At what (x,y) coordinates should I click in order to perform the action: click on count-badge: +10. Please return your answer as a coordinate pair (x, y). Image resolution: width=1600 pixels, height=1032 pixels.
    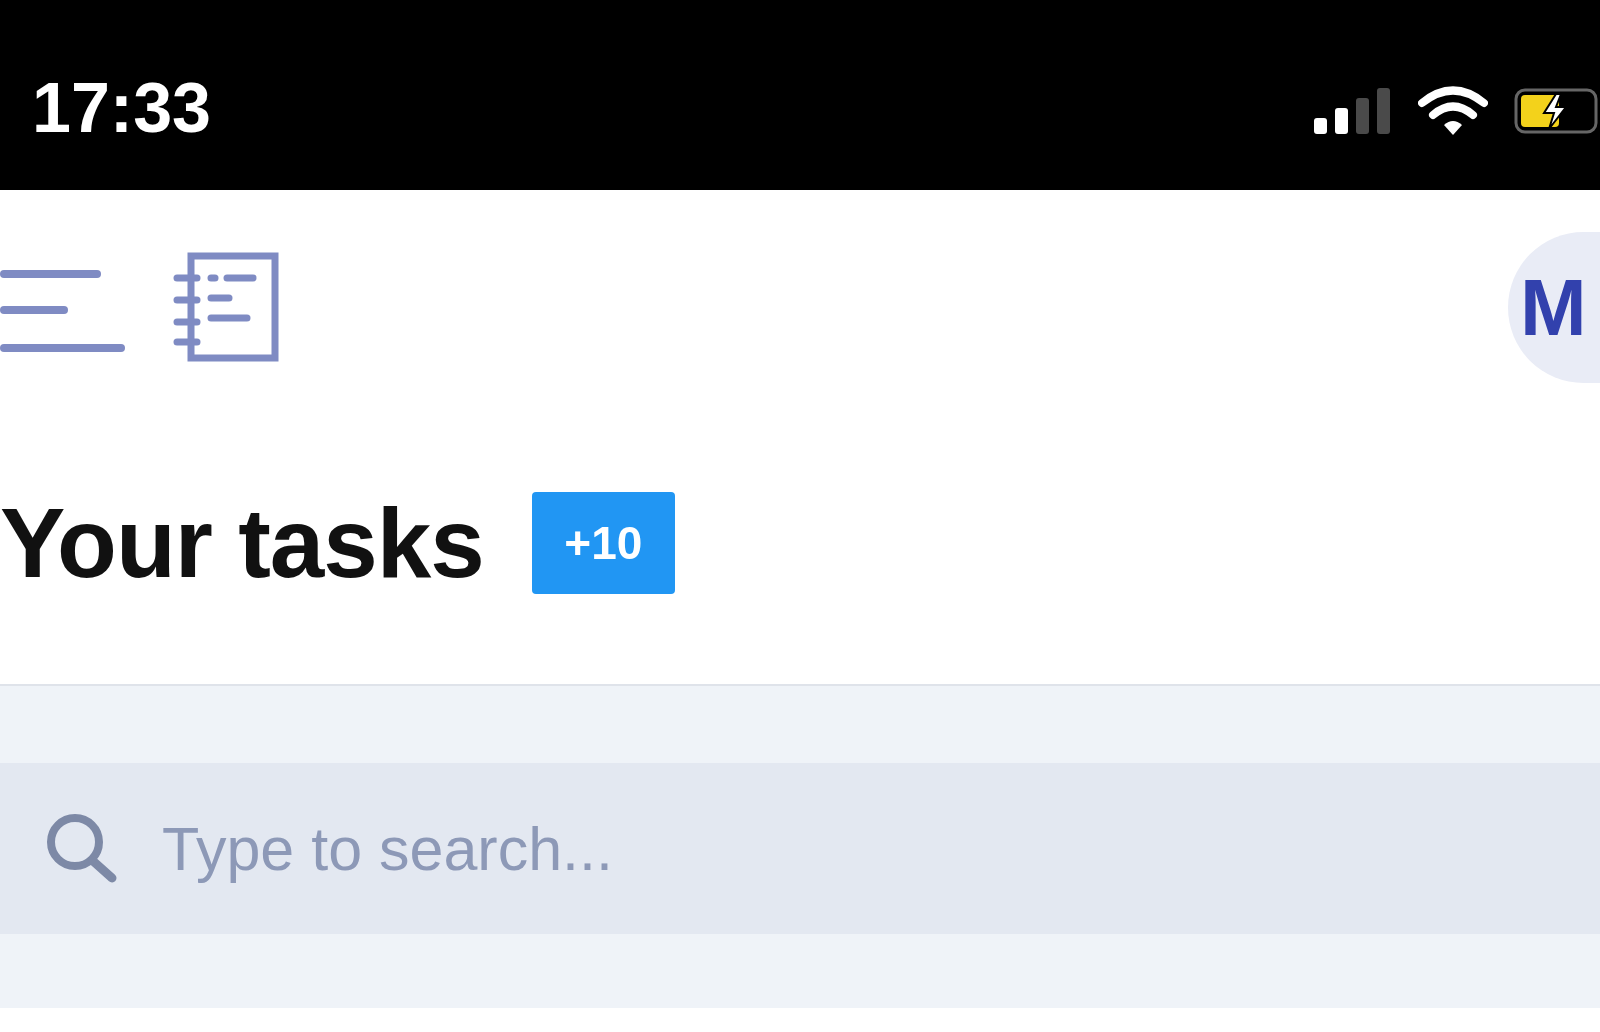
    Looking at the image, I should click on (603, 543).